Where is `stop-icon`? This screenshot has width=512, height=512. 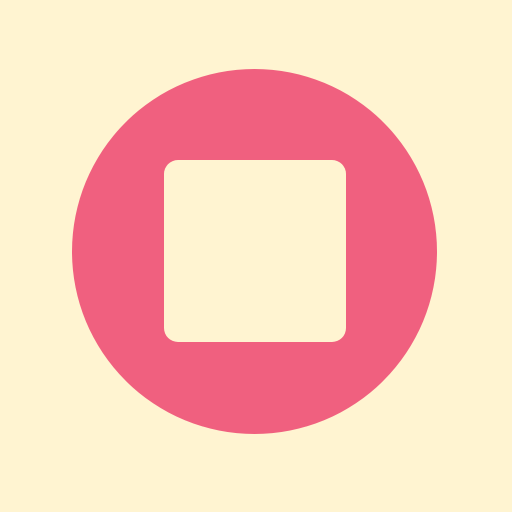 stop-icon is located at coordinates (255, 251).